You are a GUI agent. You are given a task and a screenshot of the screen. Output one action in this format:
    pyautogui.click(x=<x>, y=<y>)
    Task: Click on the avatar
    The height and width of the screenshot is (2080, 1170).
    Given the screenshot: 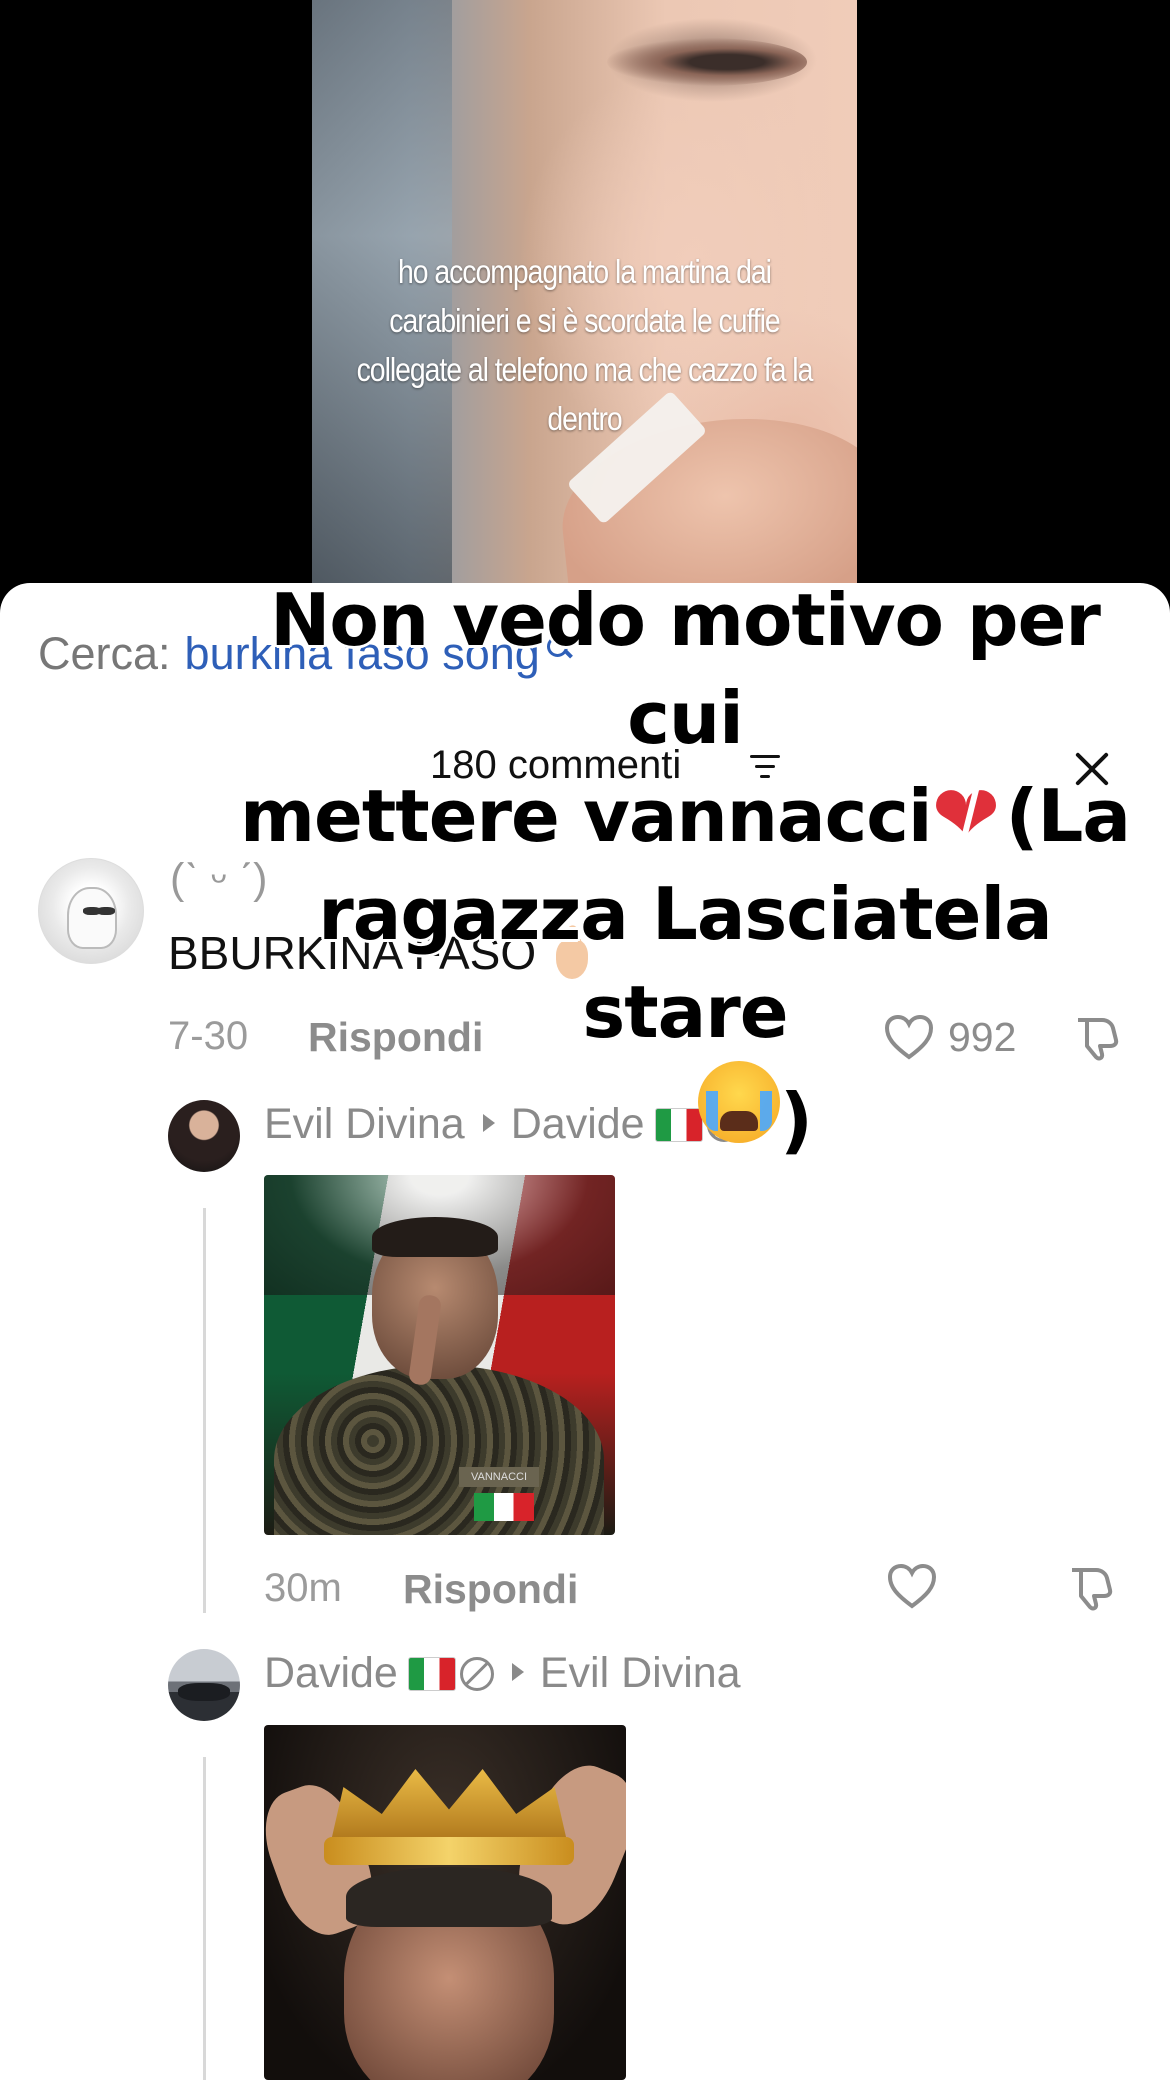 What is the action you would take?
    pyautogui.click(x=91, y=911)
    